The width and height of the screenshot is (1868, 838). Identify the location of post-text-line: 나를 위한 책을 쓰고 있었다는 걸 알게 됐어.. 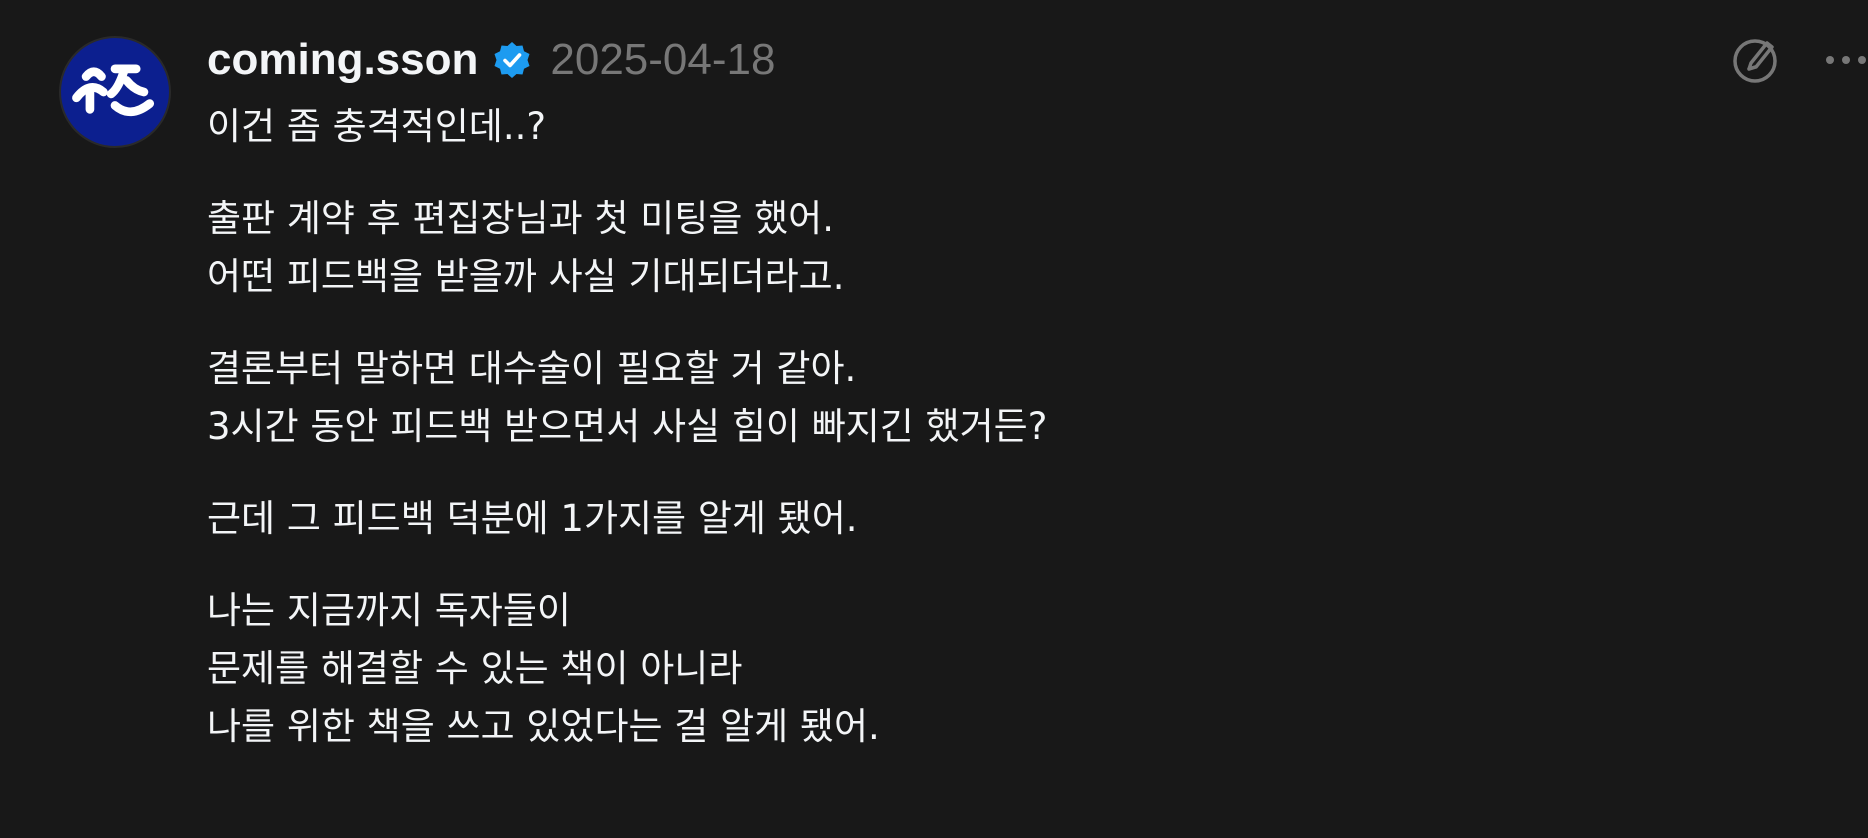
(543, 726).